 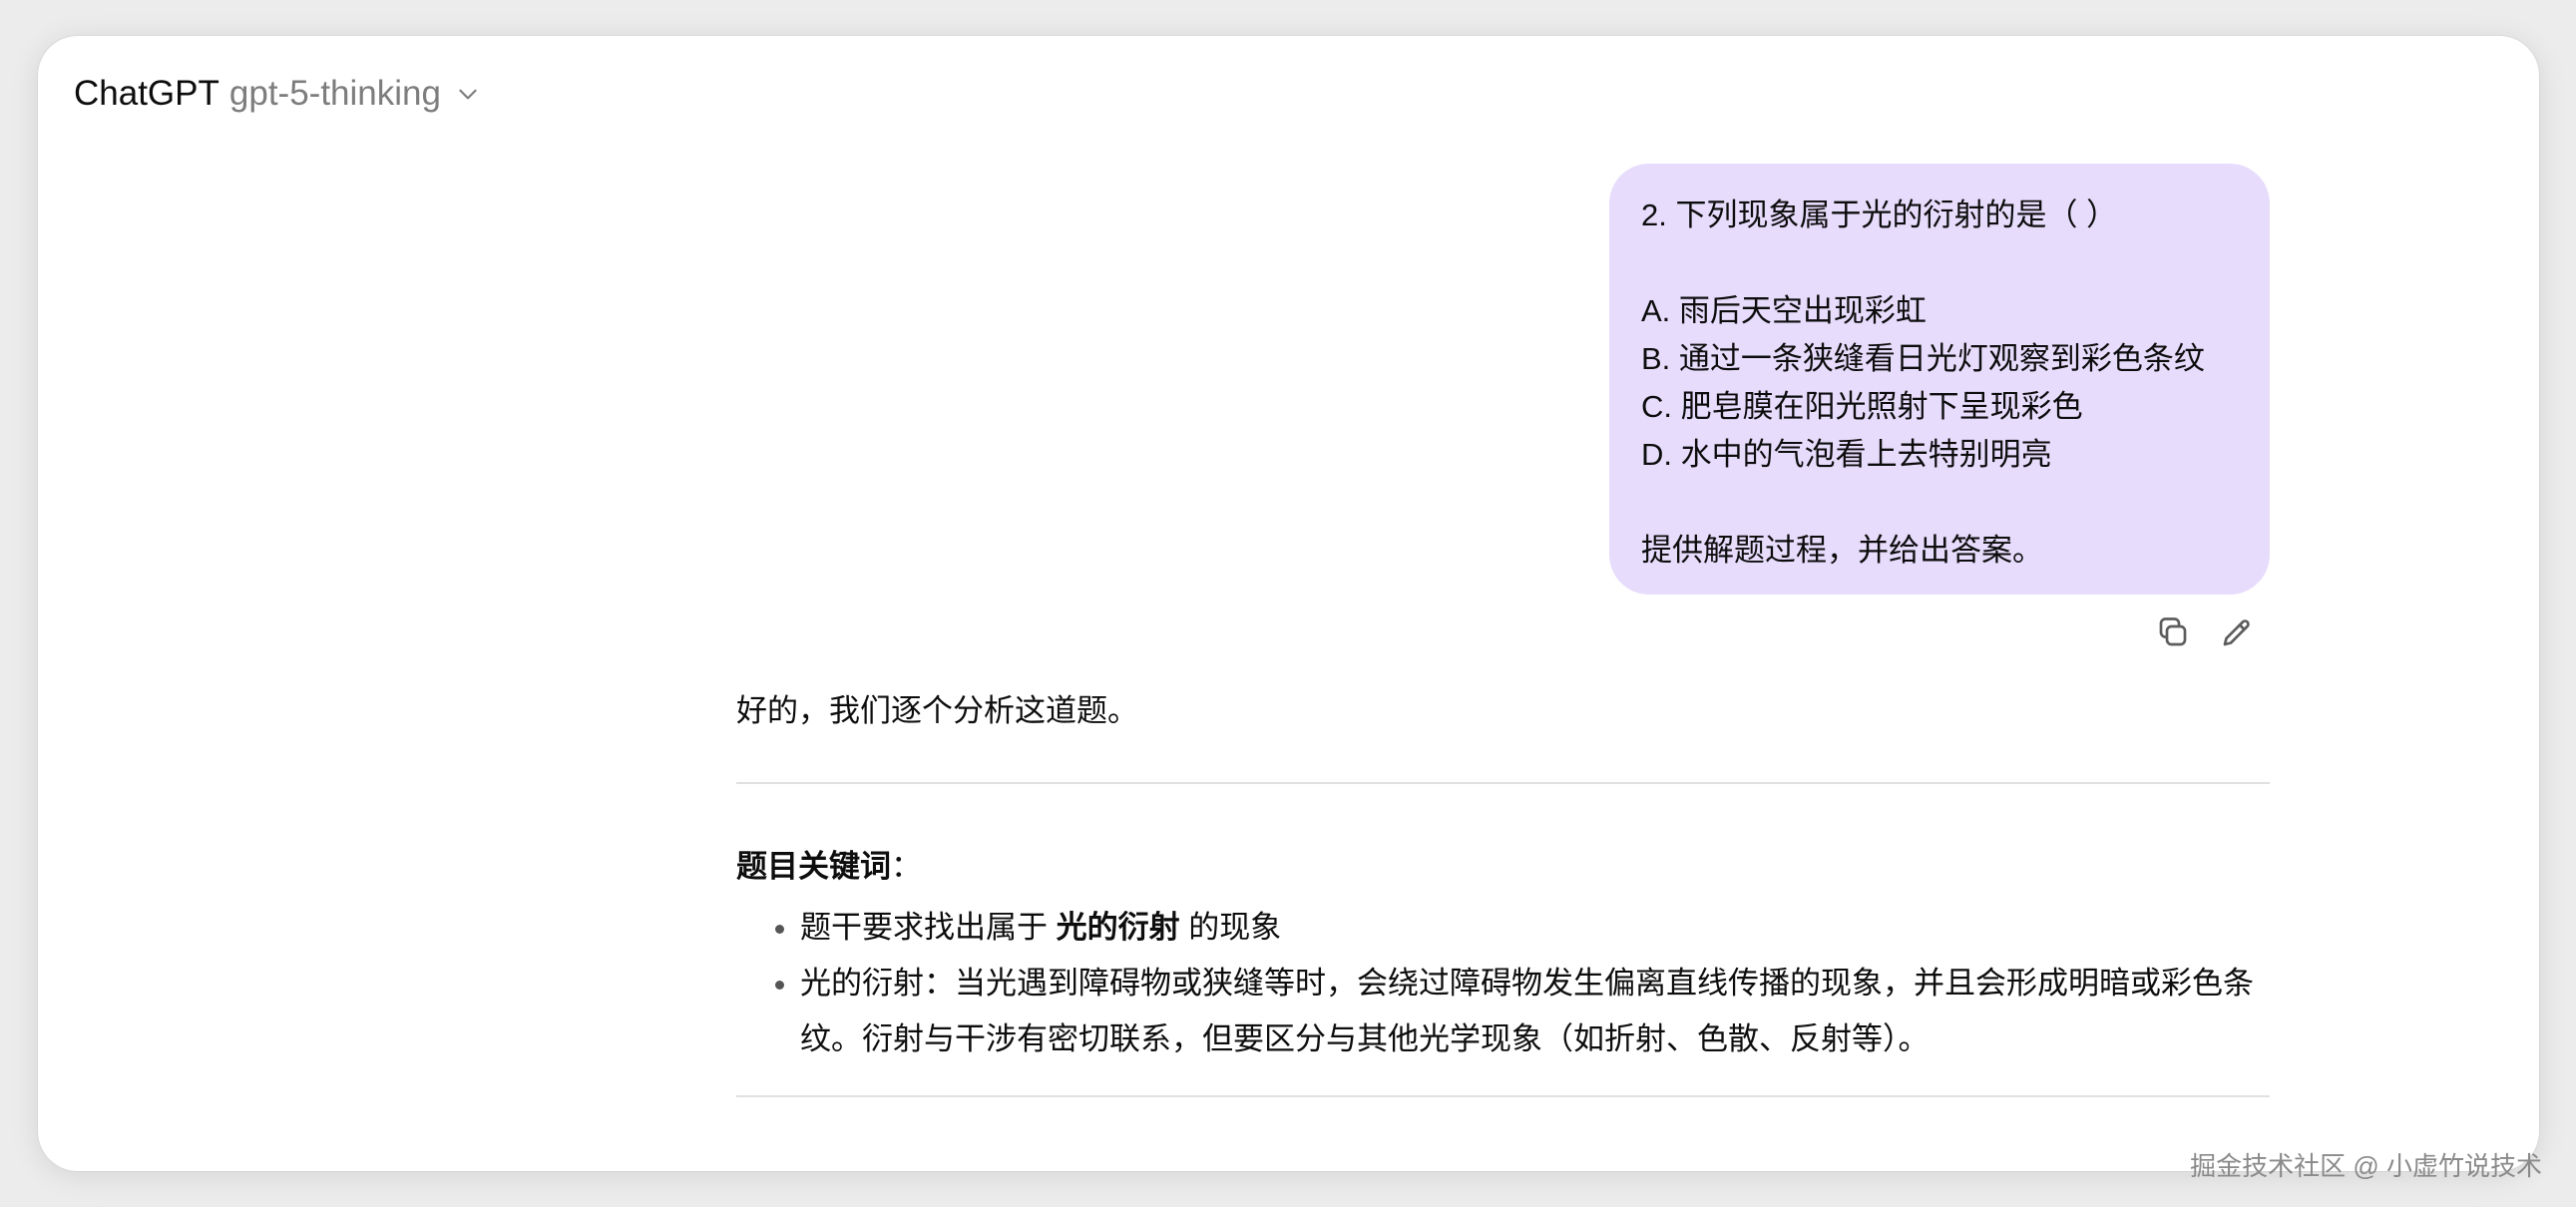 I want to click on section-heading: 题目关键词：, so click(x=1503, y=867).